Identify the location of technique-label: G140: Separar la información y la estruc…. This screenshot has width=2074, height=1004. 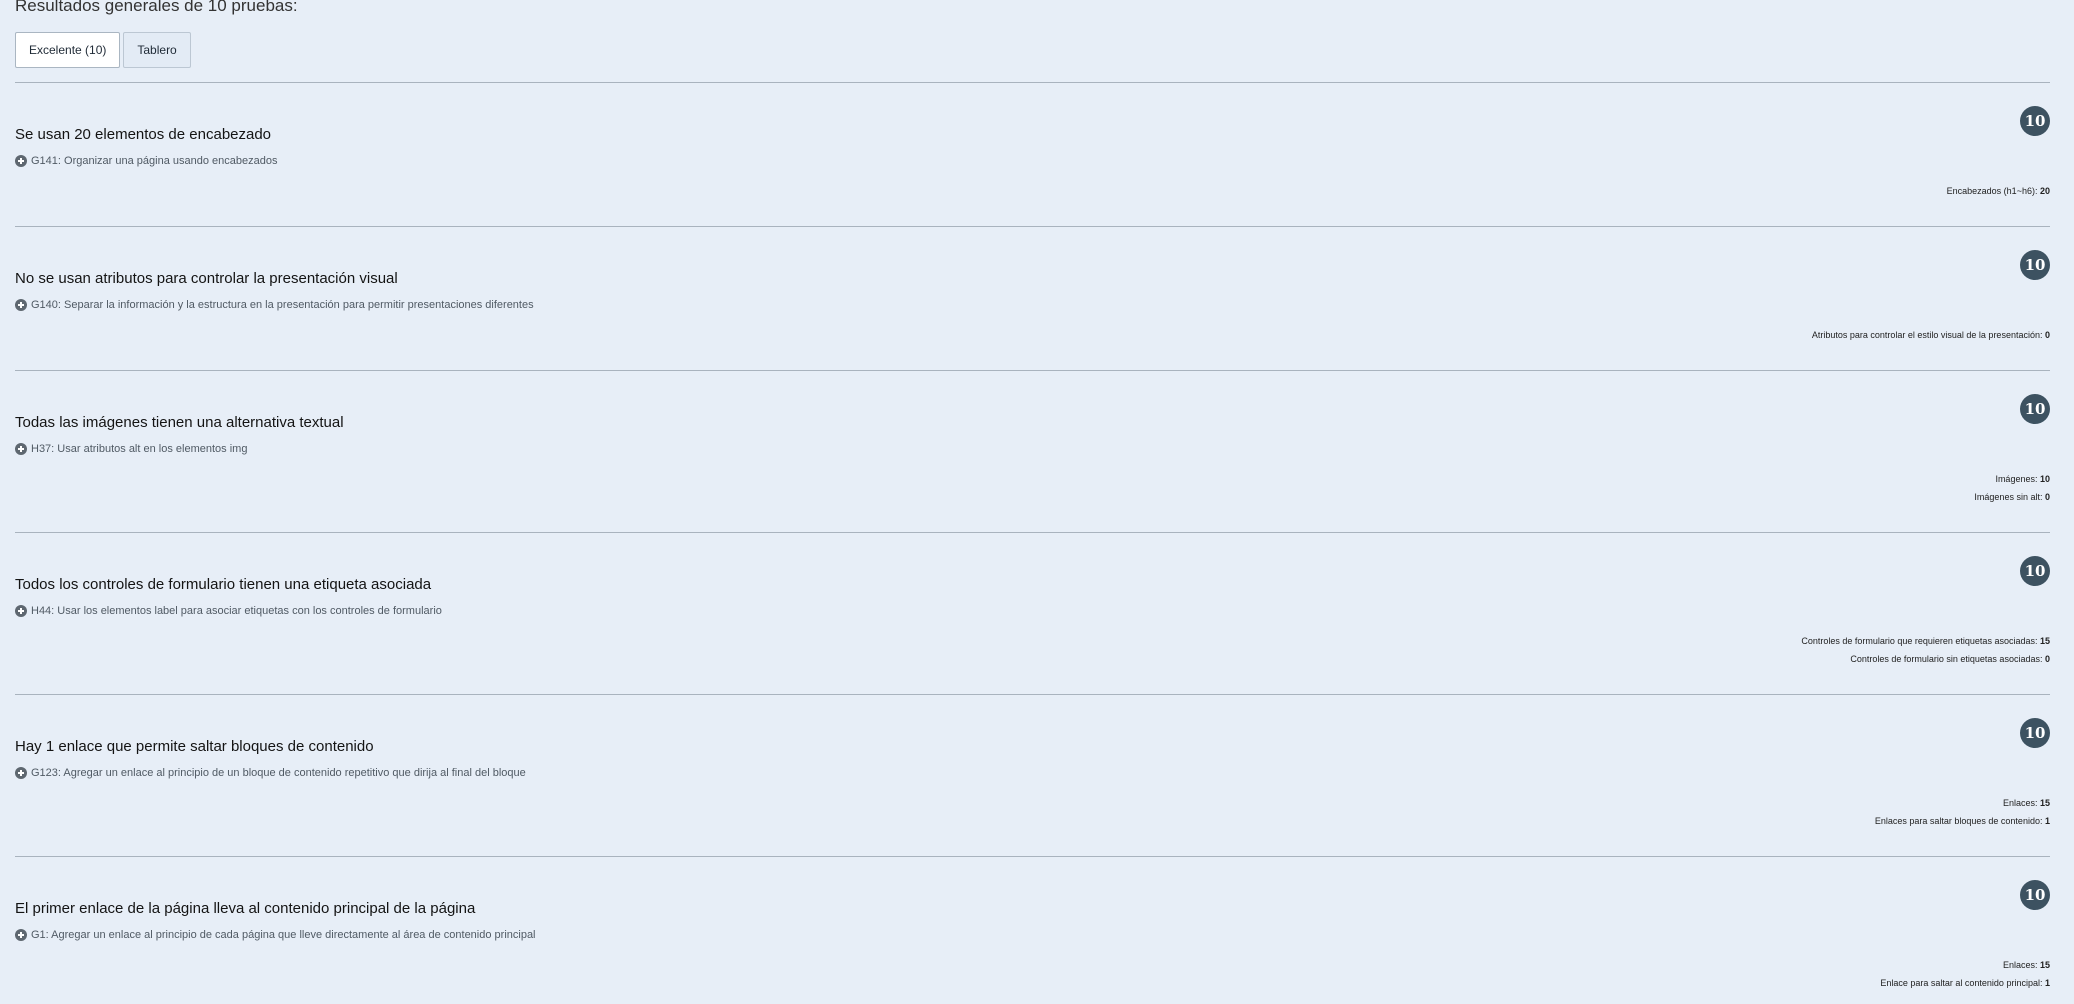
(282, 305).